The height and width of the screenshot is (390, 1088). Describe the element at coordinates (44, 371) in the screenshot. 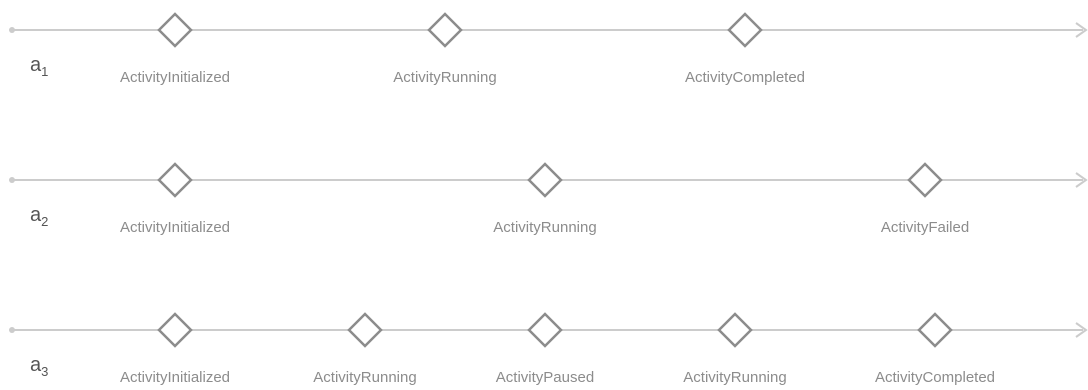

I see `timeline-label-subscript: 3` at that location.